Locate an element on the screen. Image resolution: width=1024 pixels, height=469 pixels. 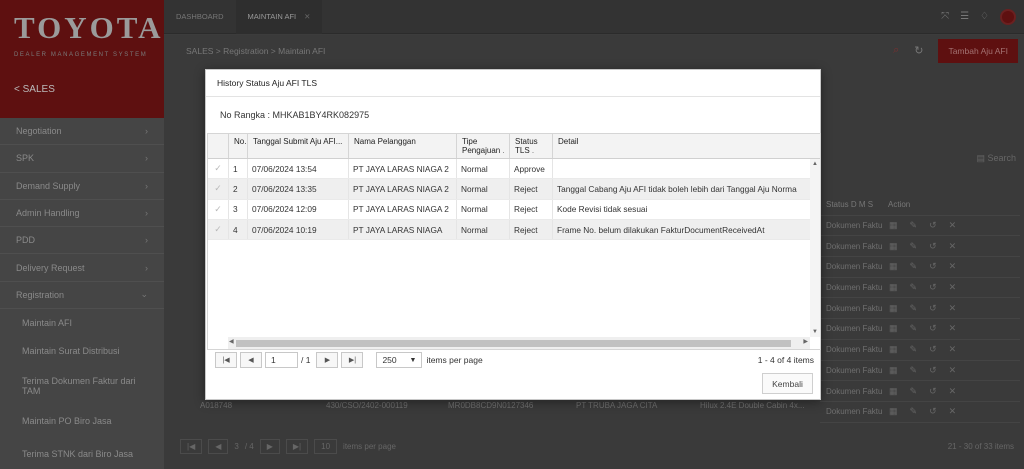
sidebar-section-sales: < SALES is located at coordinates (82, 89).